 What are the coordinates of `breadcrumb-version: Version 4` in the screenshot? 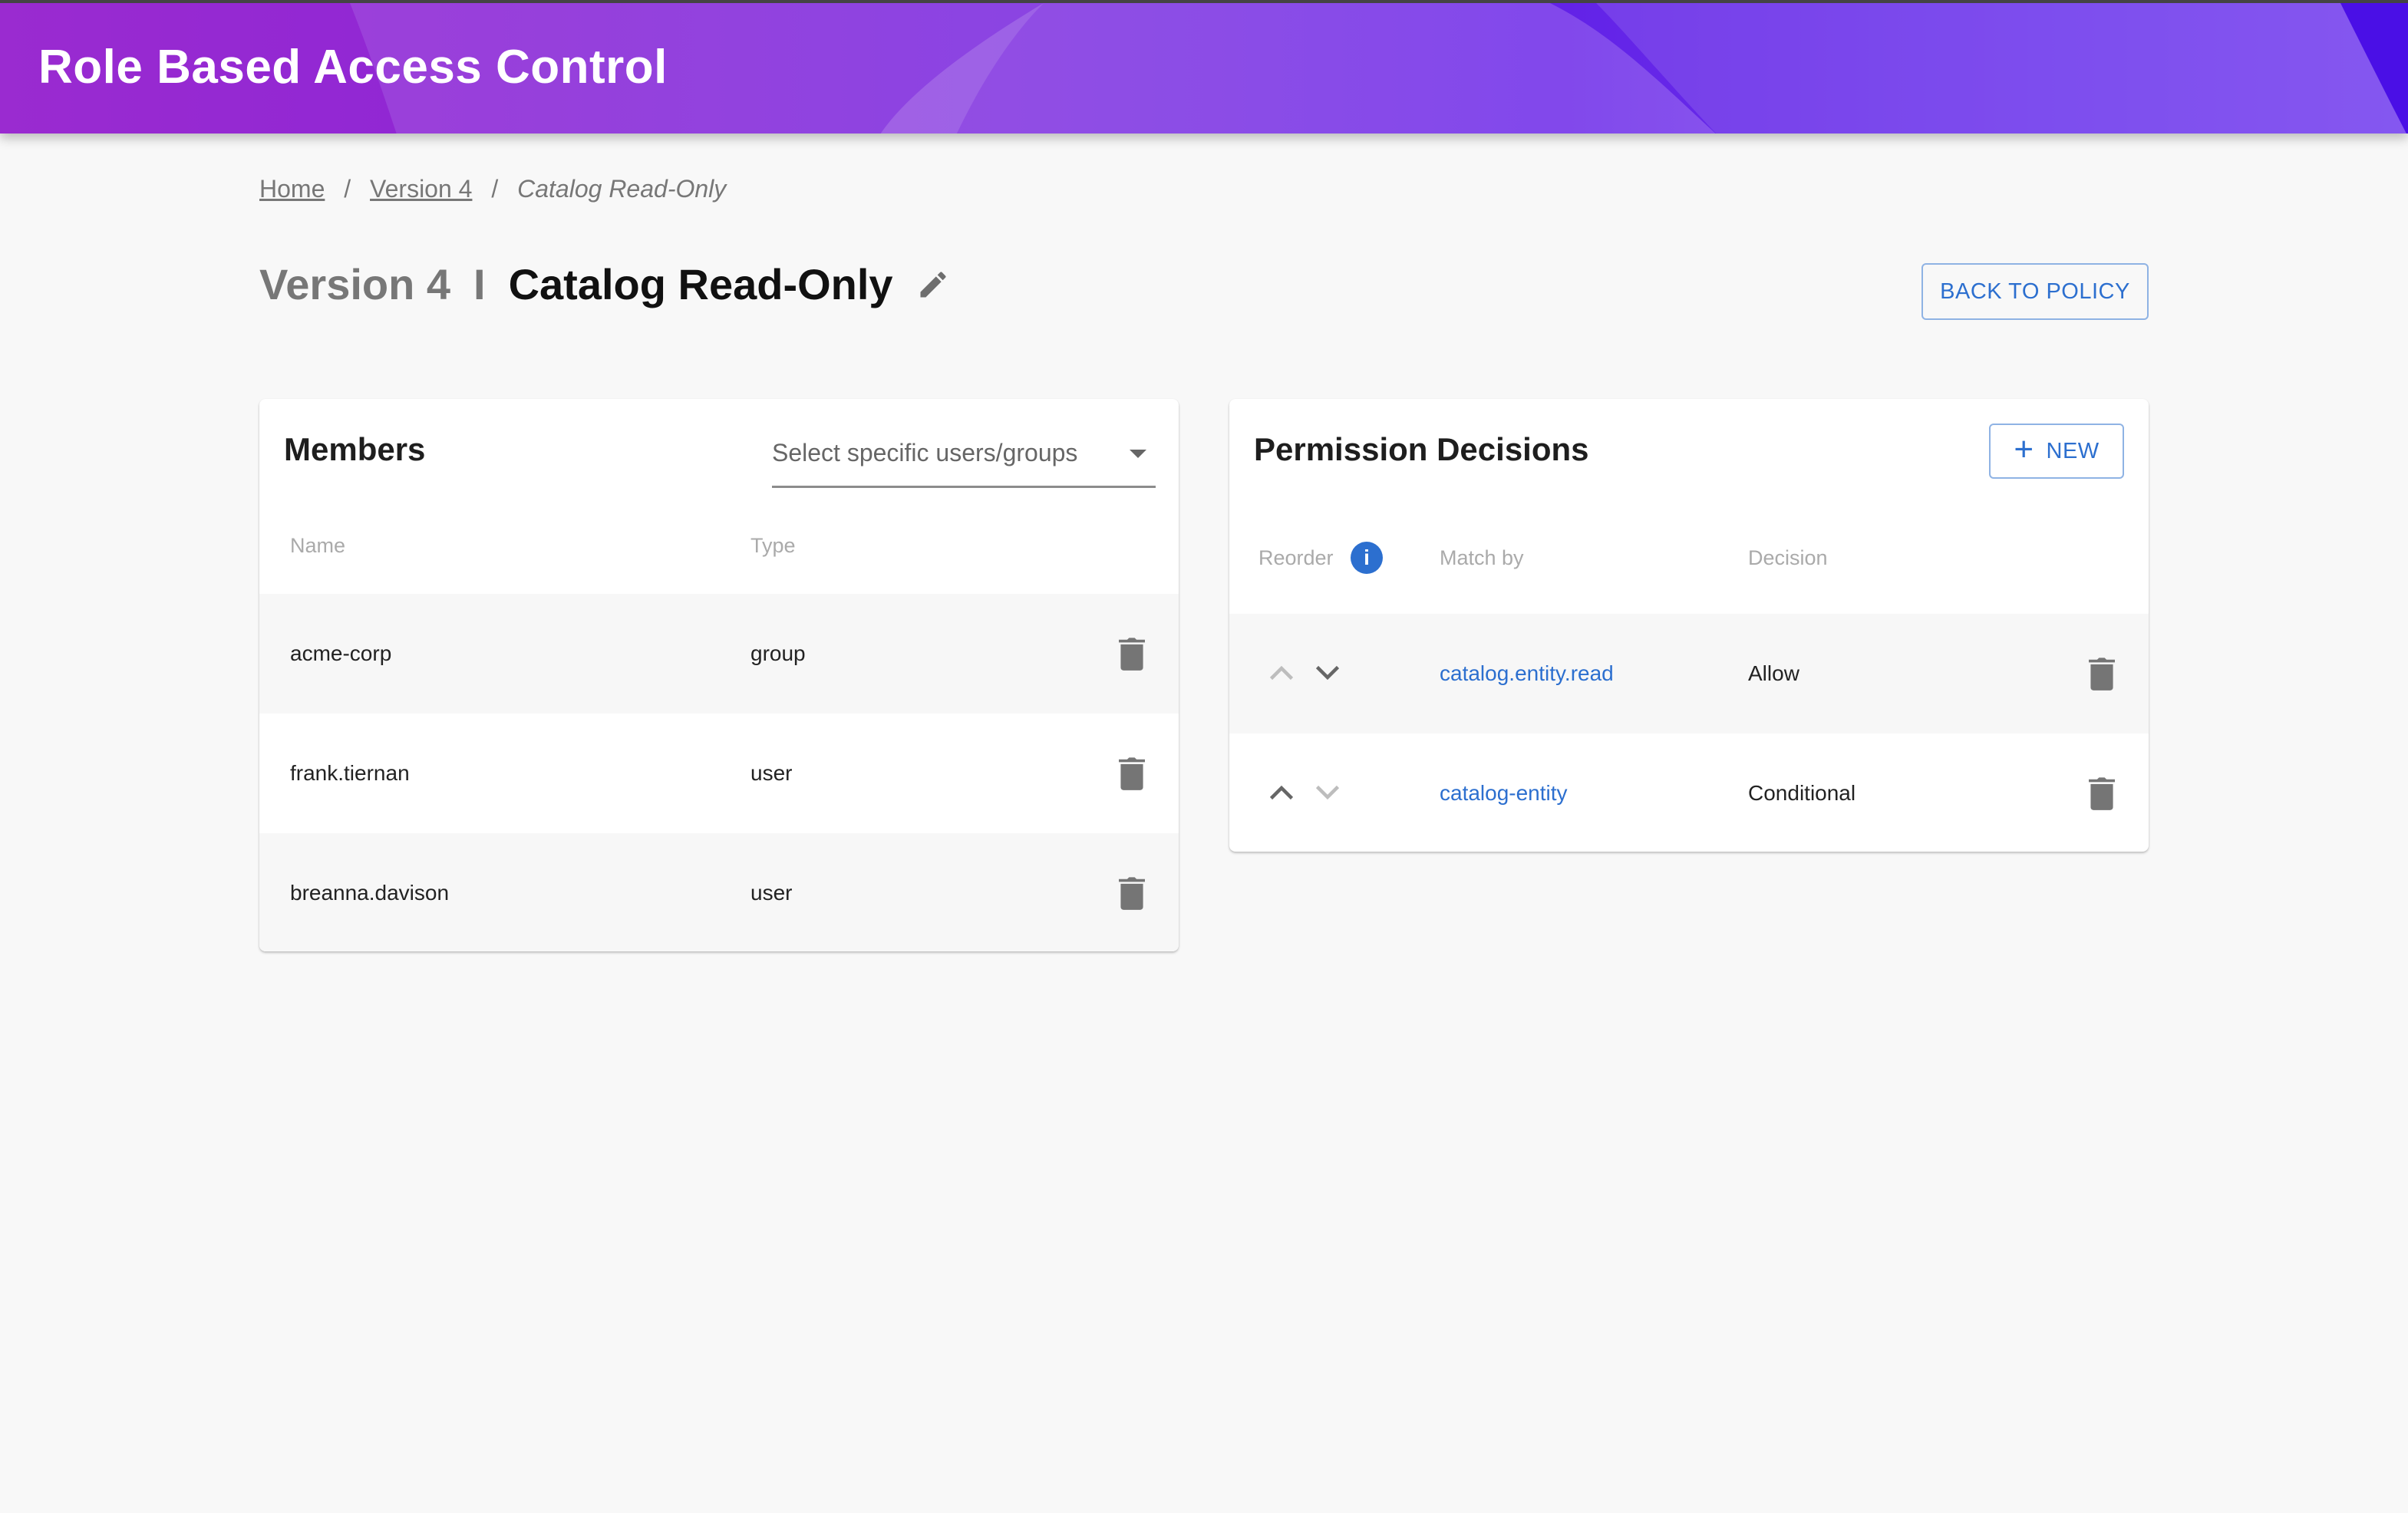 It's located at (421, 189).